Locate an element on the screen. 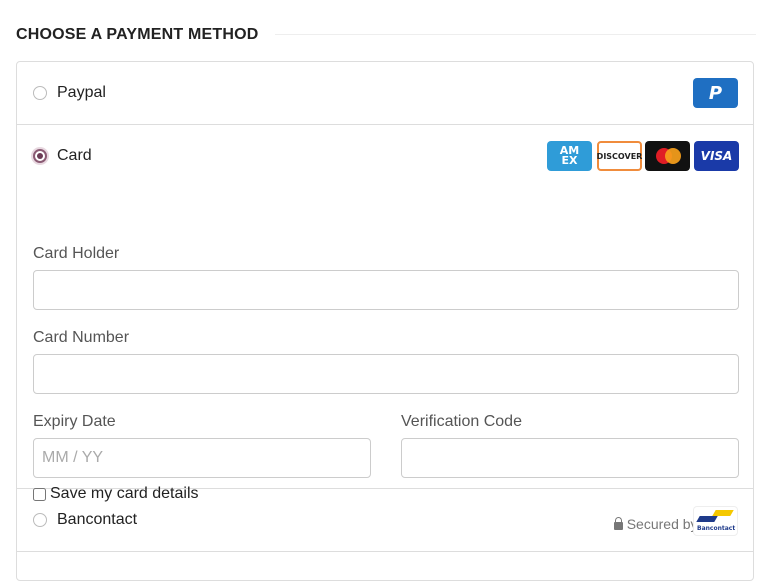  amex-logo-icon: AM EX is located at coordinates (569, 156).